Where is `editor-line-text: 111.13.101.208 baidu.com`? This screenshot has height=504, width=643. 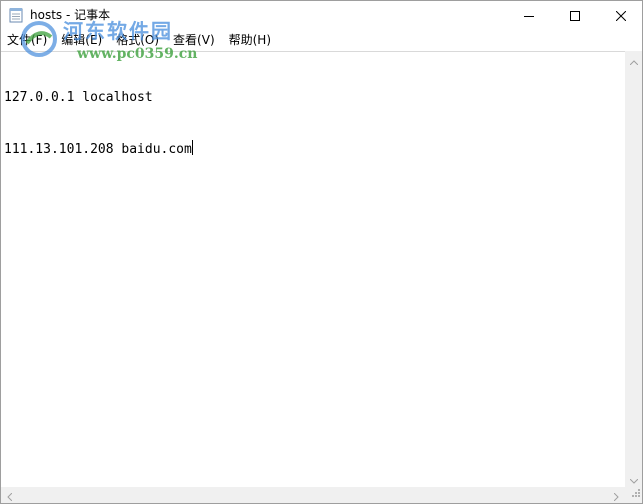
editor-line-text: 111.13.101.208 baidu.com is located at coordinates (98, 149).